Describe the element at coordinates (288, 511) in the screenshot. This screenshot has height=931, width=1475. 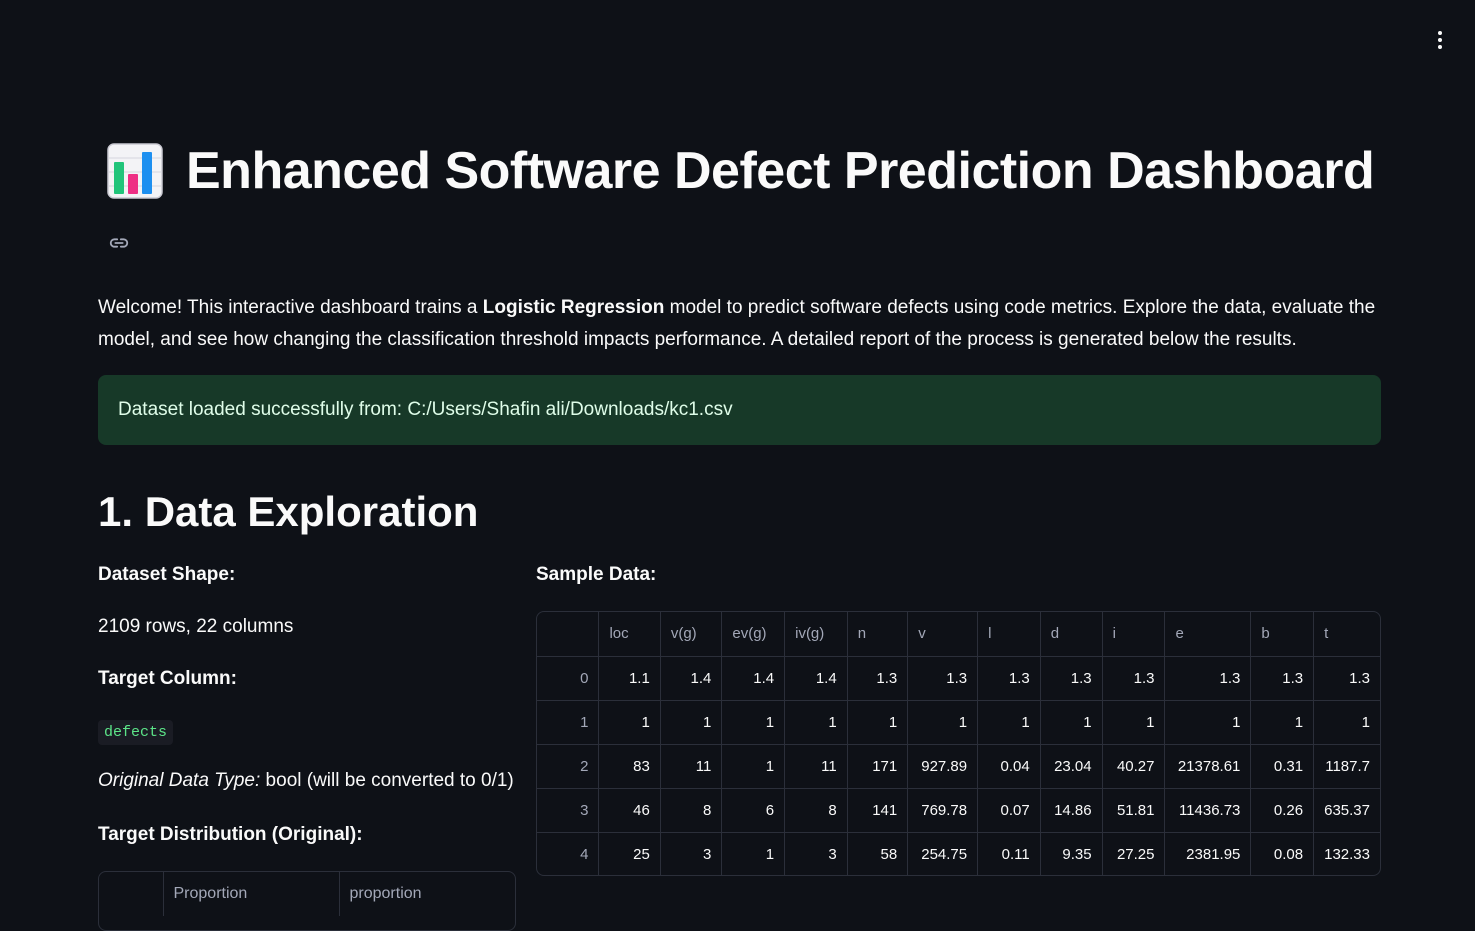
I see `section-heading-data-exploration: 1. Data Exploration` at that location.